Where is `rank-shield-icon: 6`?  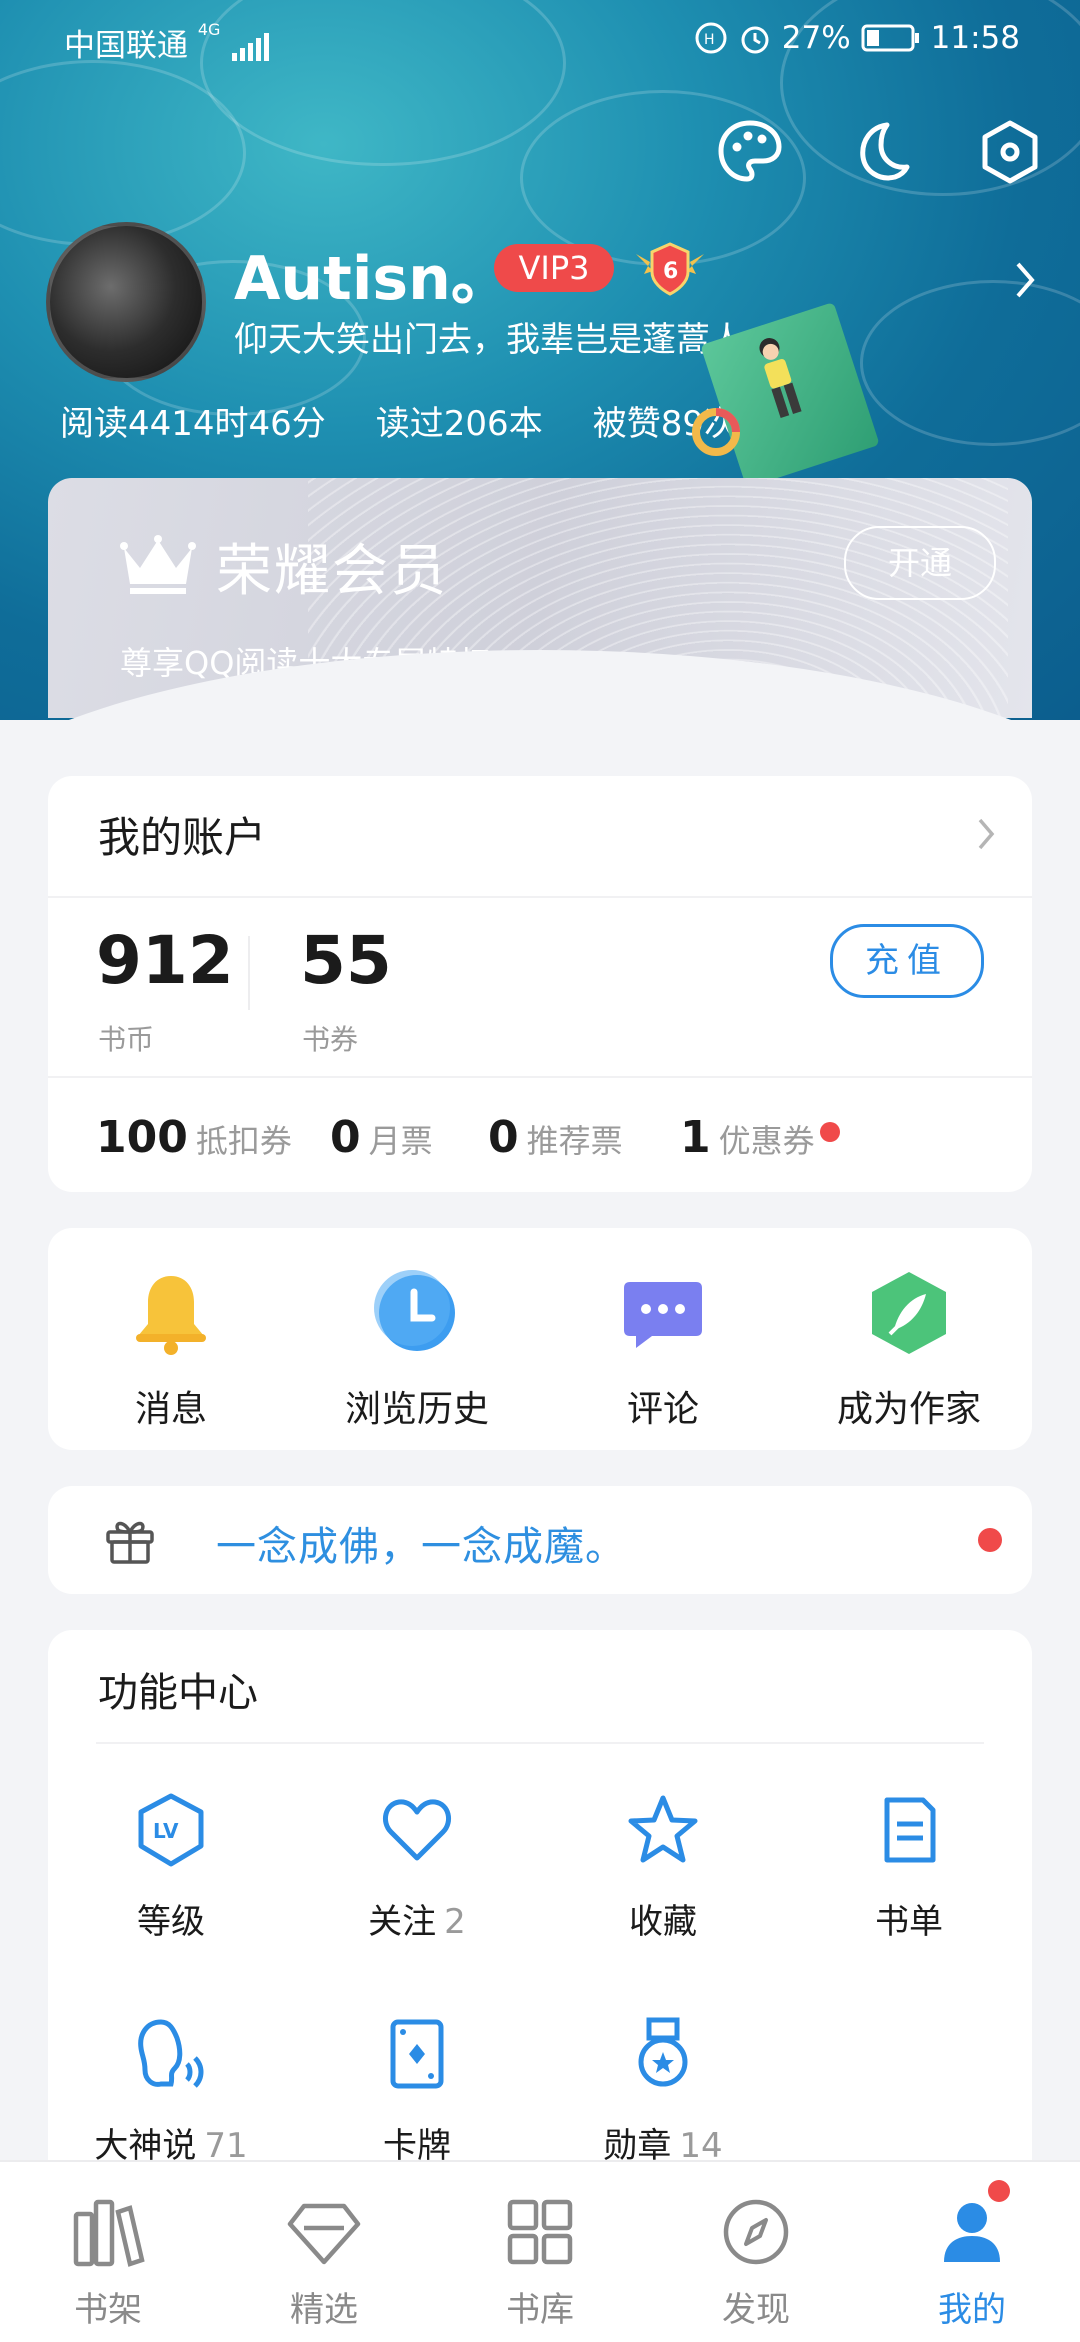 rank-shield-icon: 6 is located at coordinates (670, 268).